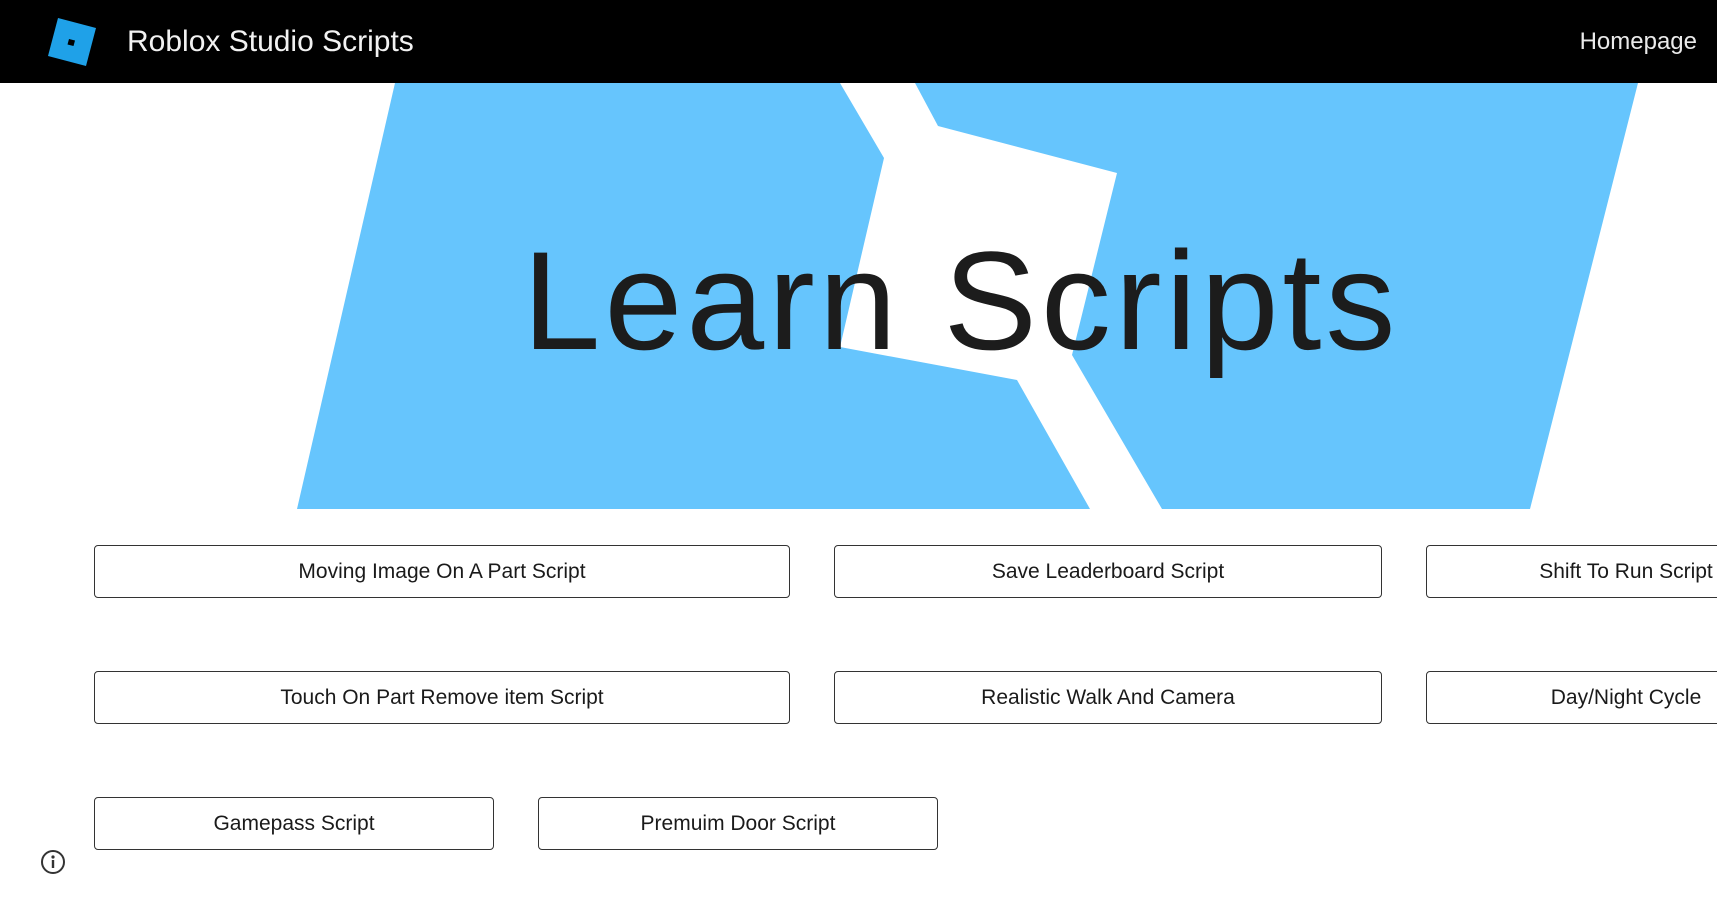 The width and height of the screenshot is (1717, 912). What do you see at coordinates (53, 862) in the screenshot?
I see `info-icon` at bounding box center [53, 862].